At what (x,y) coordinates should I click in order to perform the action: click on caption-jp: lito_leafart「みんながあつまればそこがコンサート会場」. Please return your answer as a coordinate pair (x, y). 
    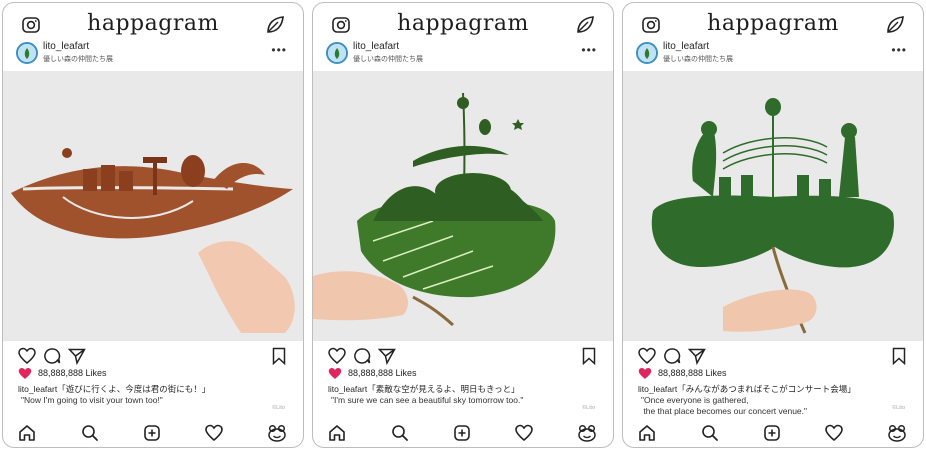
    Looking at the image, I should click on (747, 389).